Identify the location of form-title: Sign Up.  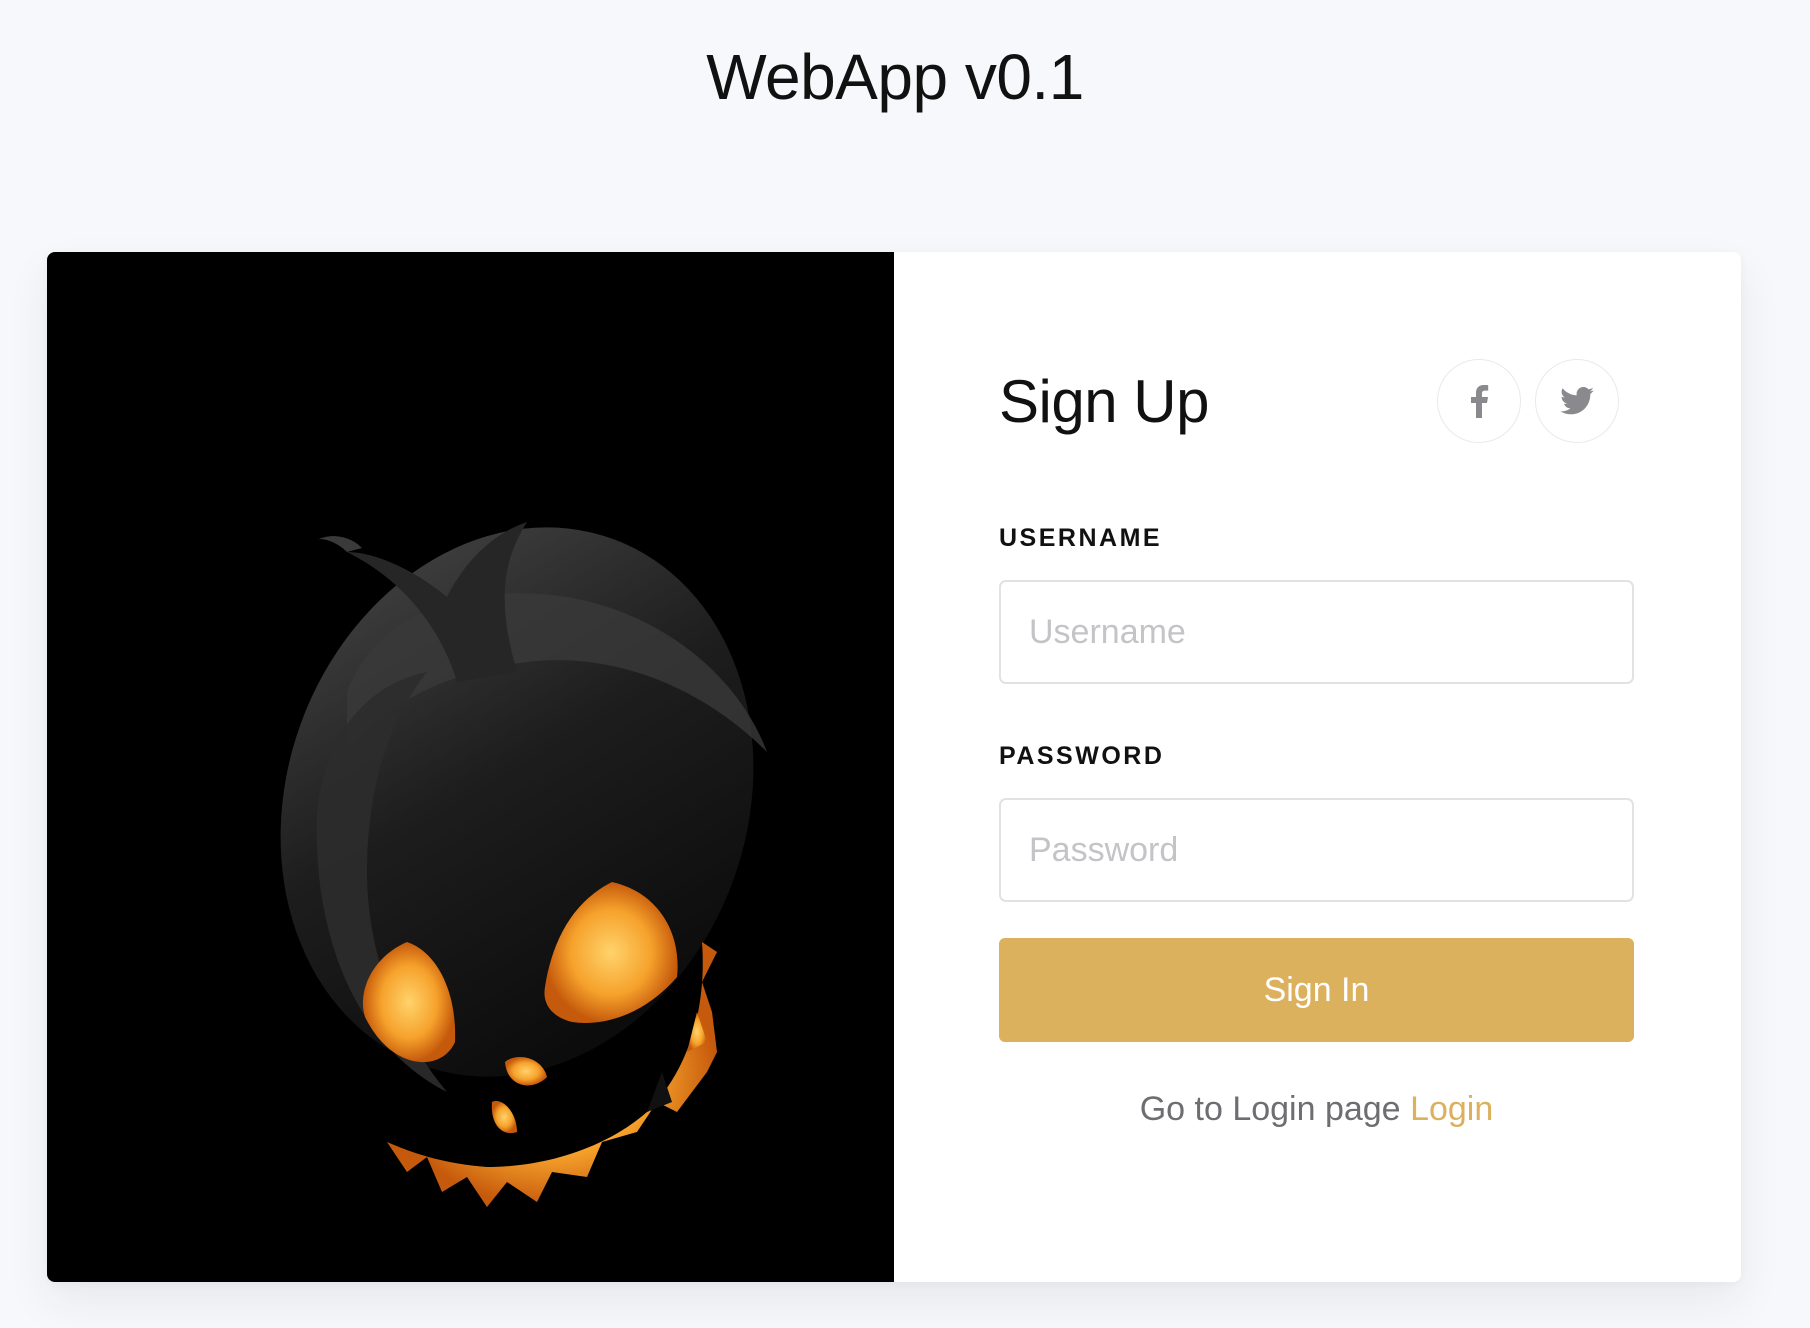
(1104, 401).